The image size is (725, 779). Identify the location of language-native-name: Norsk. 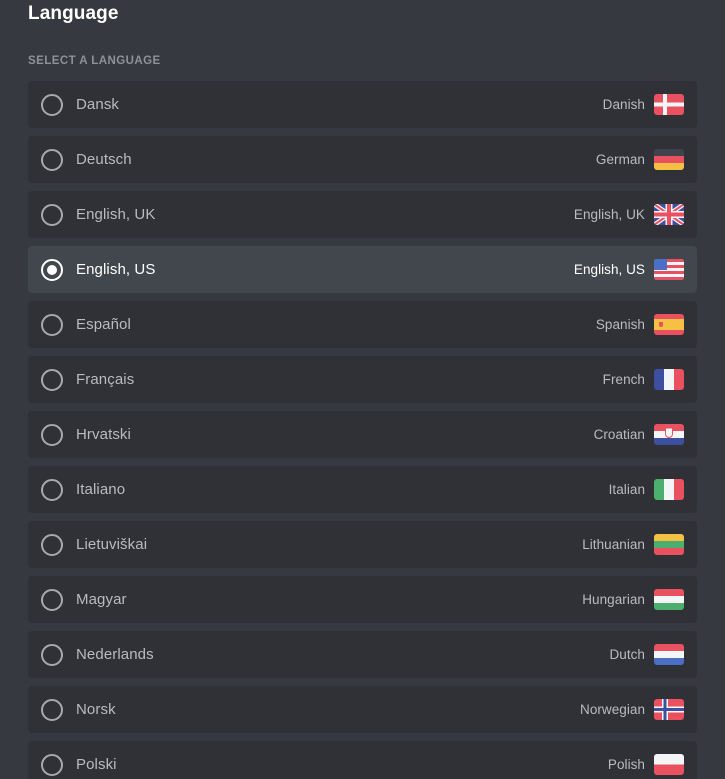
(96, 709).